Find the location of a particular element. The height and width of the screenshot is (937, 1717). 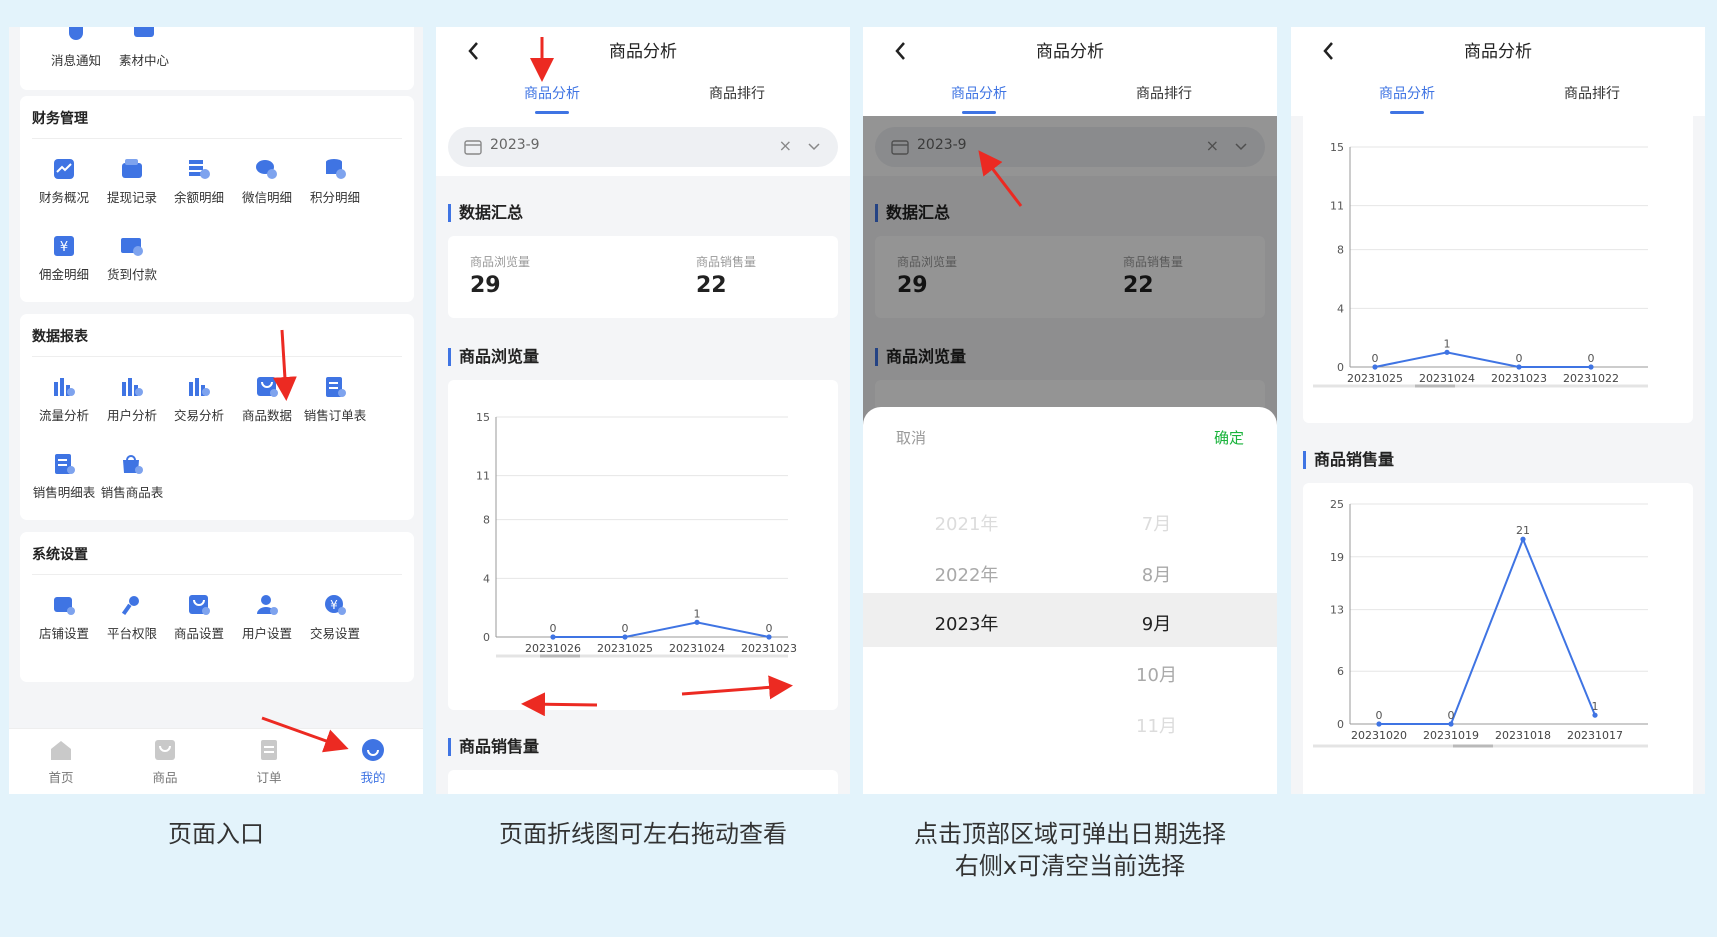

views-label: 商品浏览量 is located at coordinates (500, 262).